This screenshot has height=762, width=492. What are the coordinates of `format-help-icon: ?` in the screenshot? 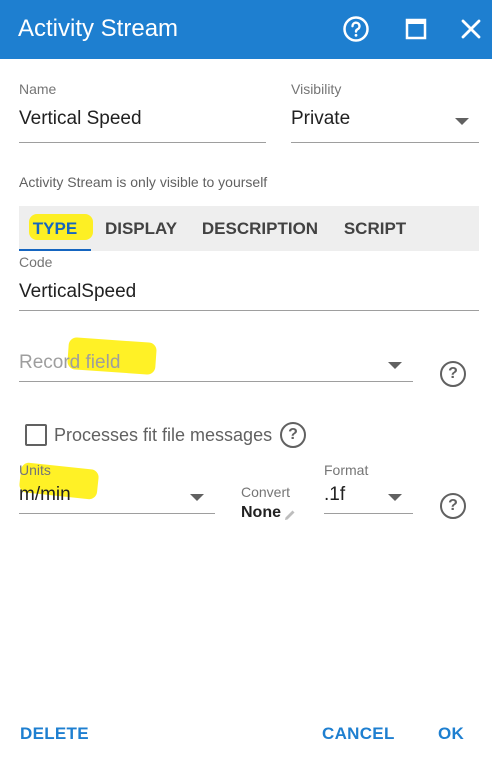 It's located at (453, 506).